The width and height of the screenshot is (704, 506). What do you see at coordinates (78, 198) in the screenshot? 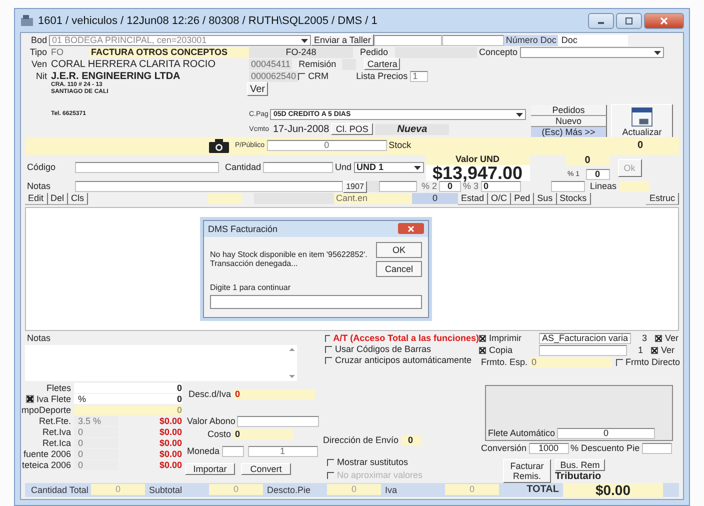
I see `tool-button: Cls` at bounding box center [78, 198].